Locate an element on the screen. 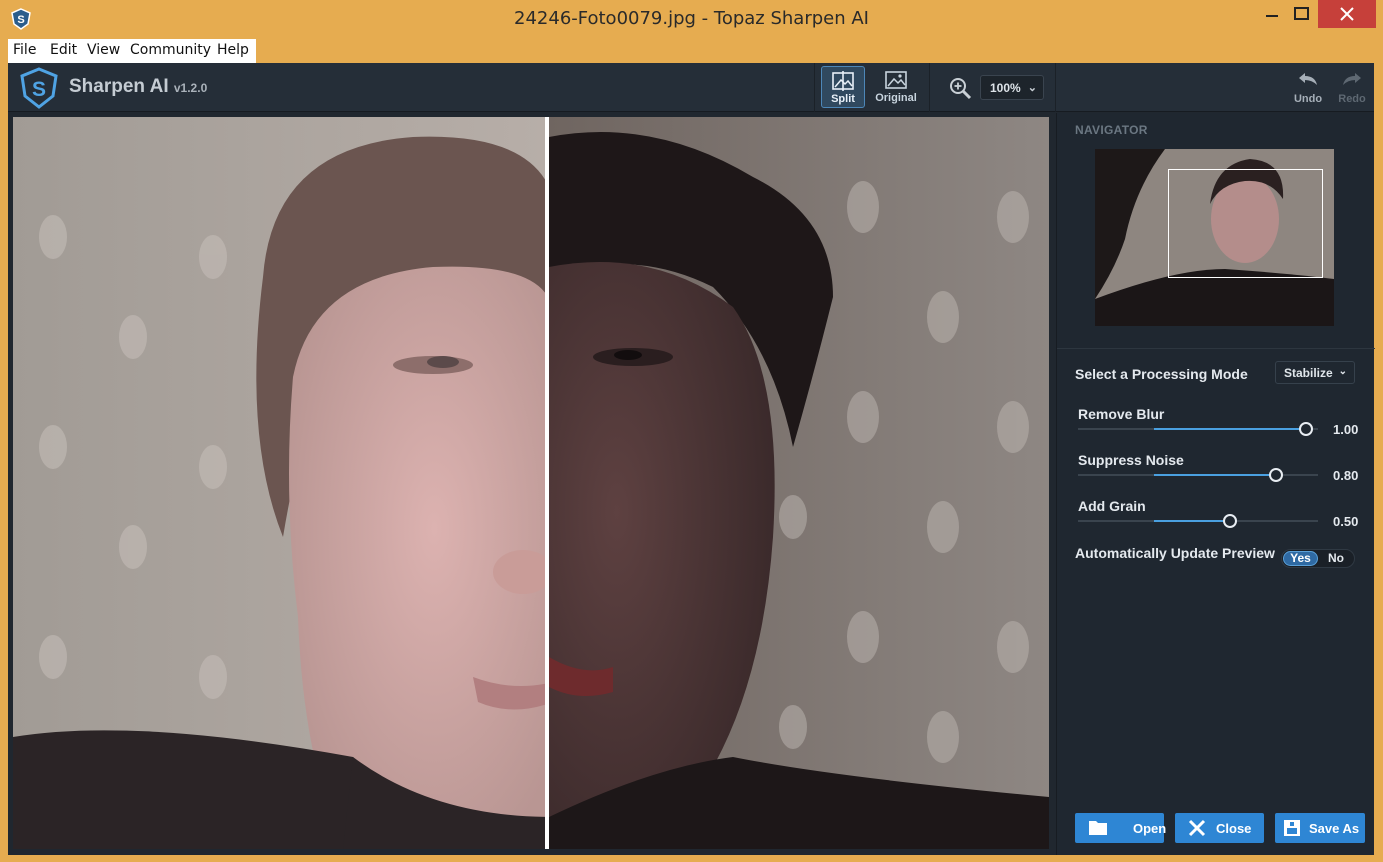 The image size is (1383, 862). save-as-label: Save As is located at coordinates (1334, 828).